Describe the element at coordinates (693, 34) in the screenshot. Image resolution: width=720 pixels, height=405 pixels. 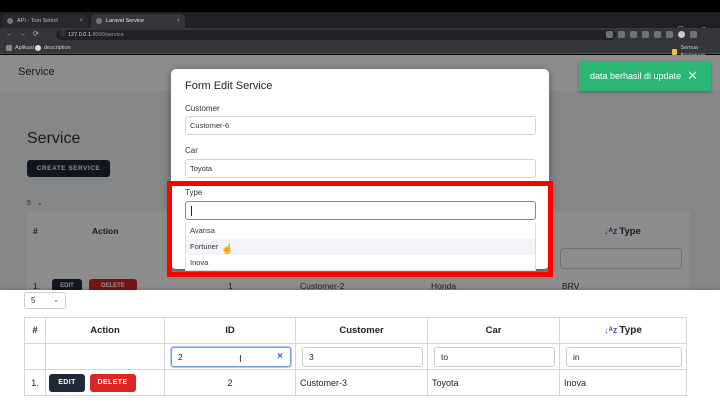
I see `menu-icon` at that location.